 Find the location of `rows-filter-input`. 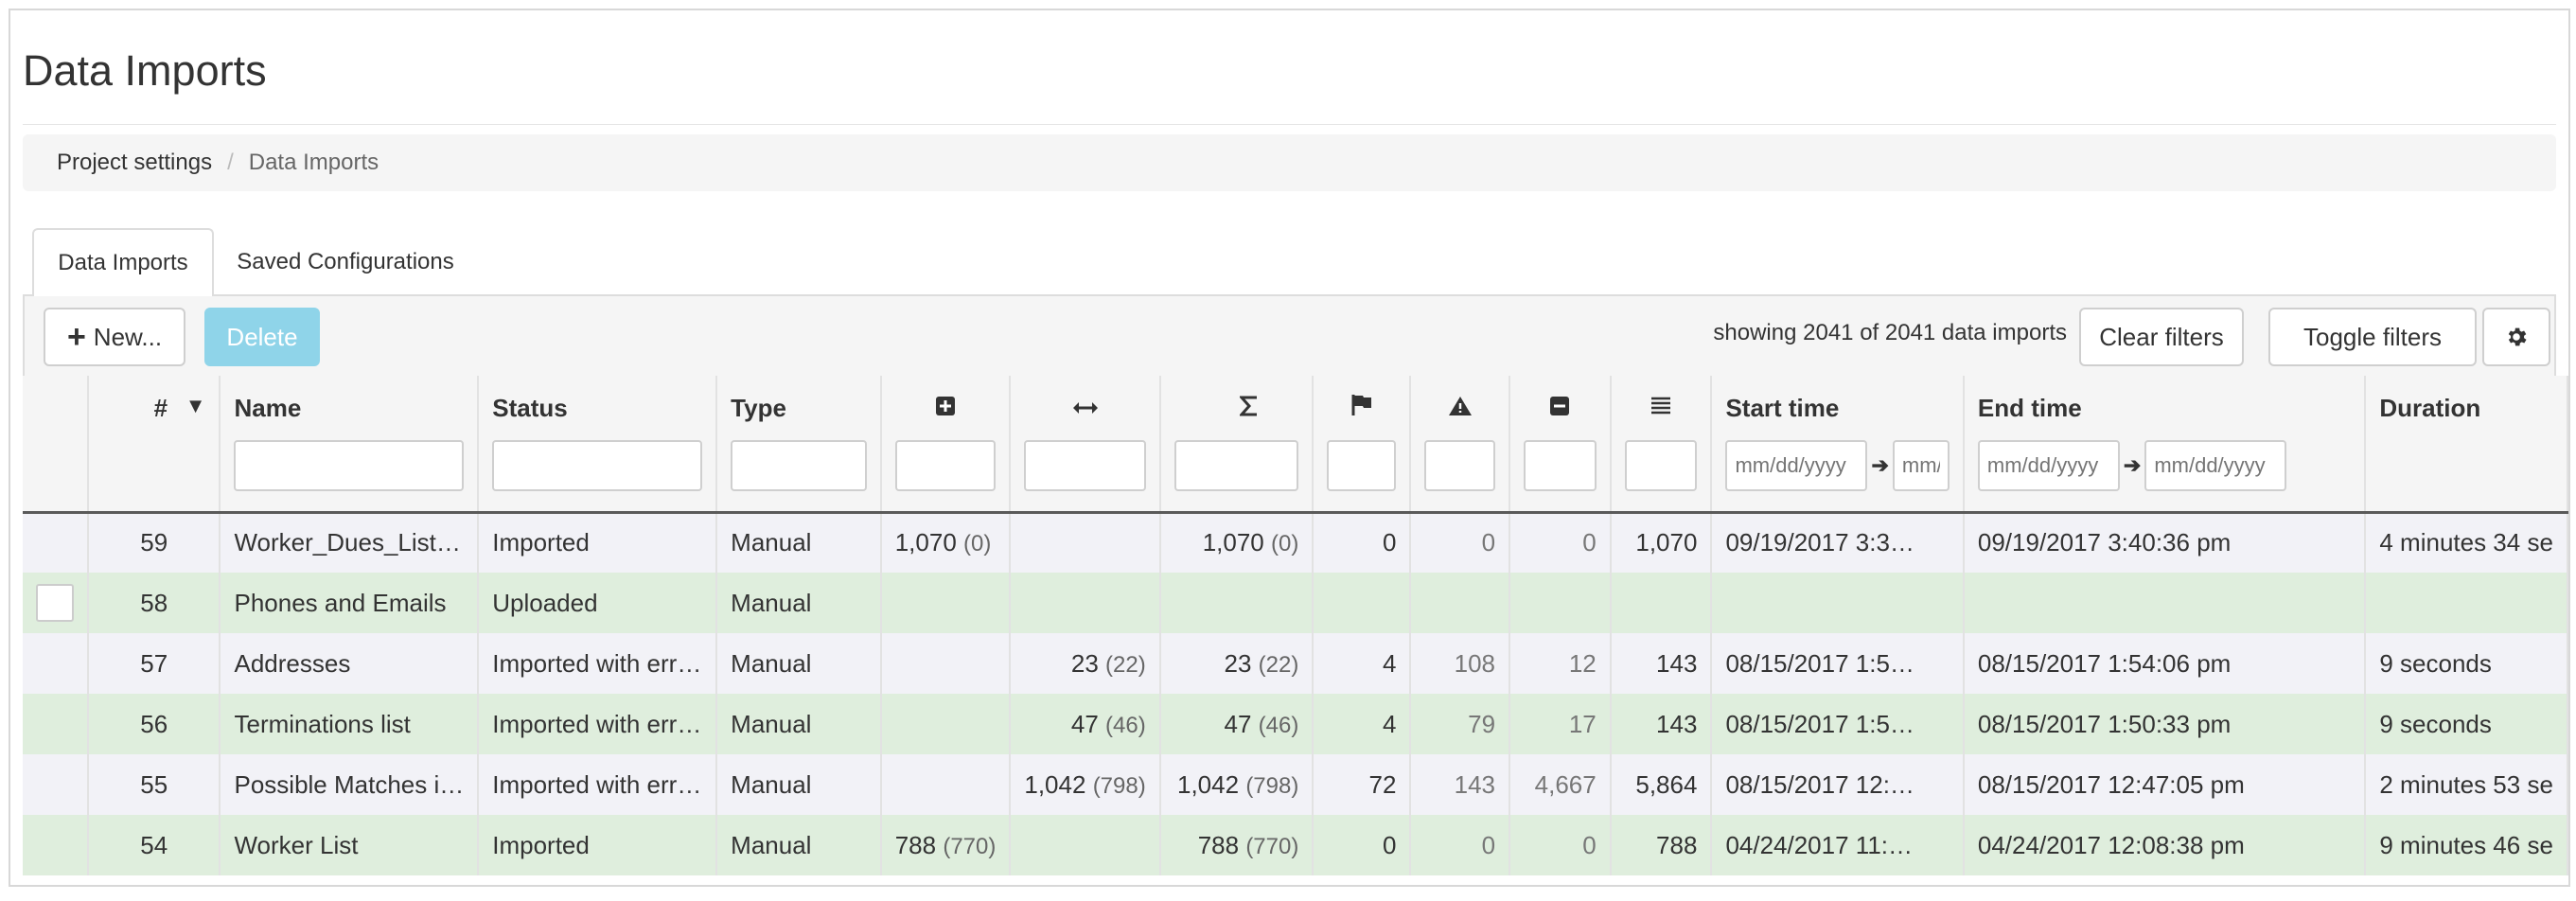

rows-filter-input is located at coordinates (1661, 465).